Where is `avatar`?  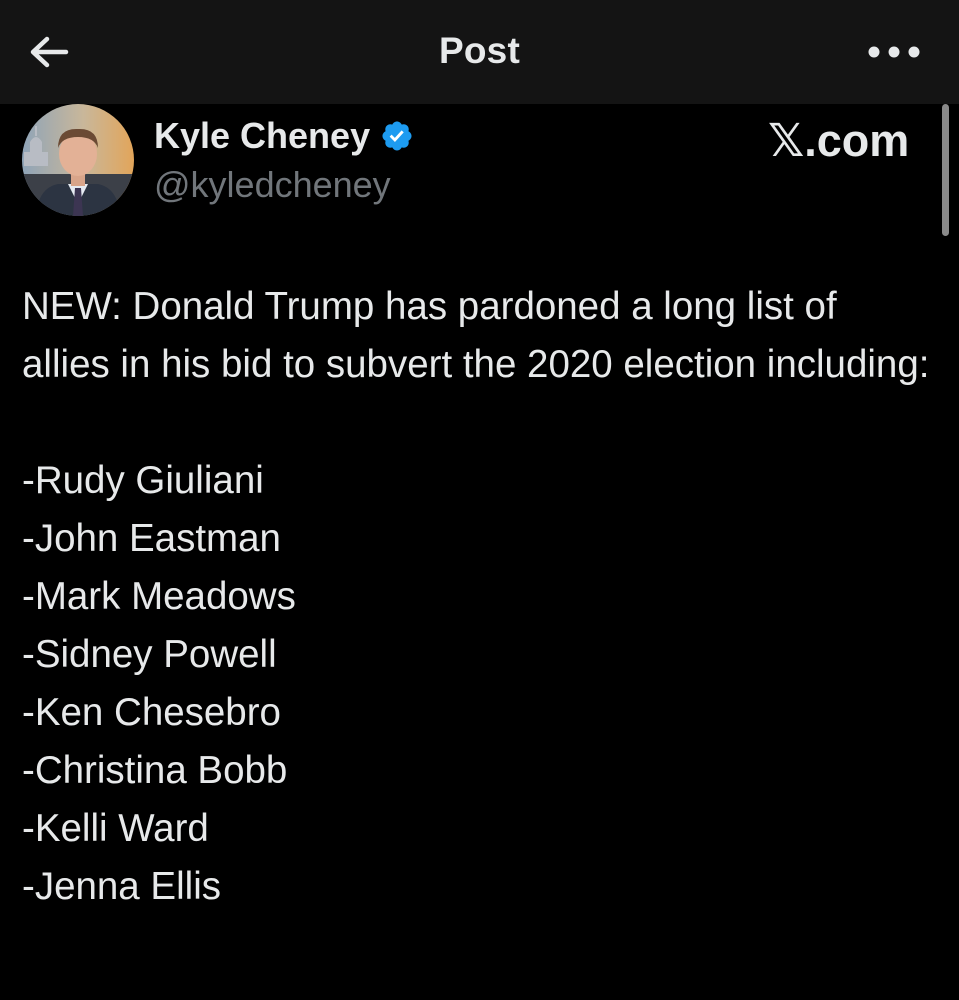
avatar is located at coordinates (78, 160).